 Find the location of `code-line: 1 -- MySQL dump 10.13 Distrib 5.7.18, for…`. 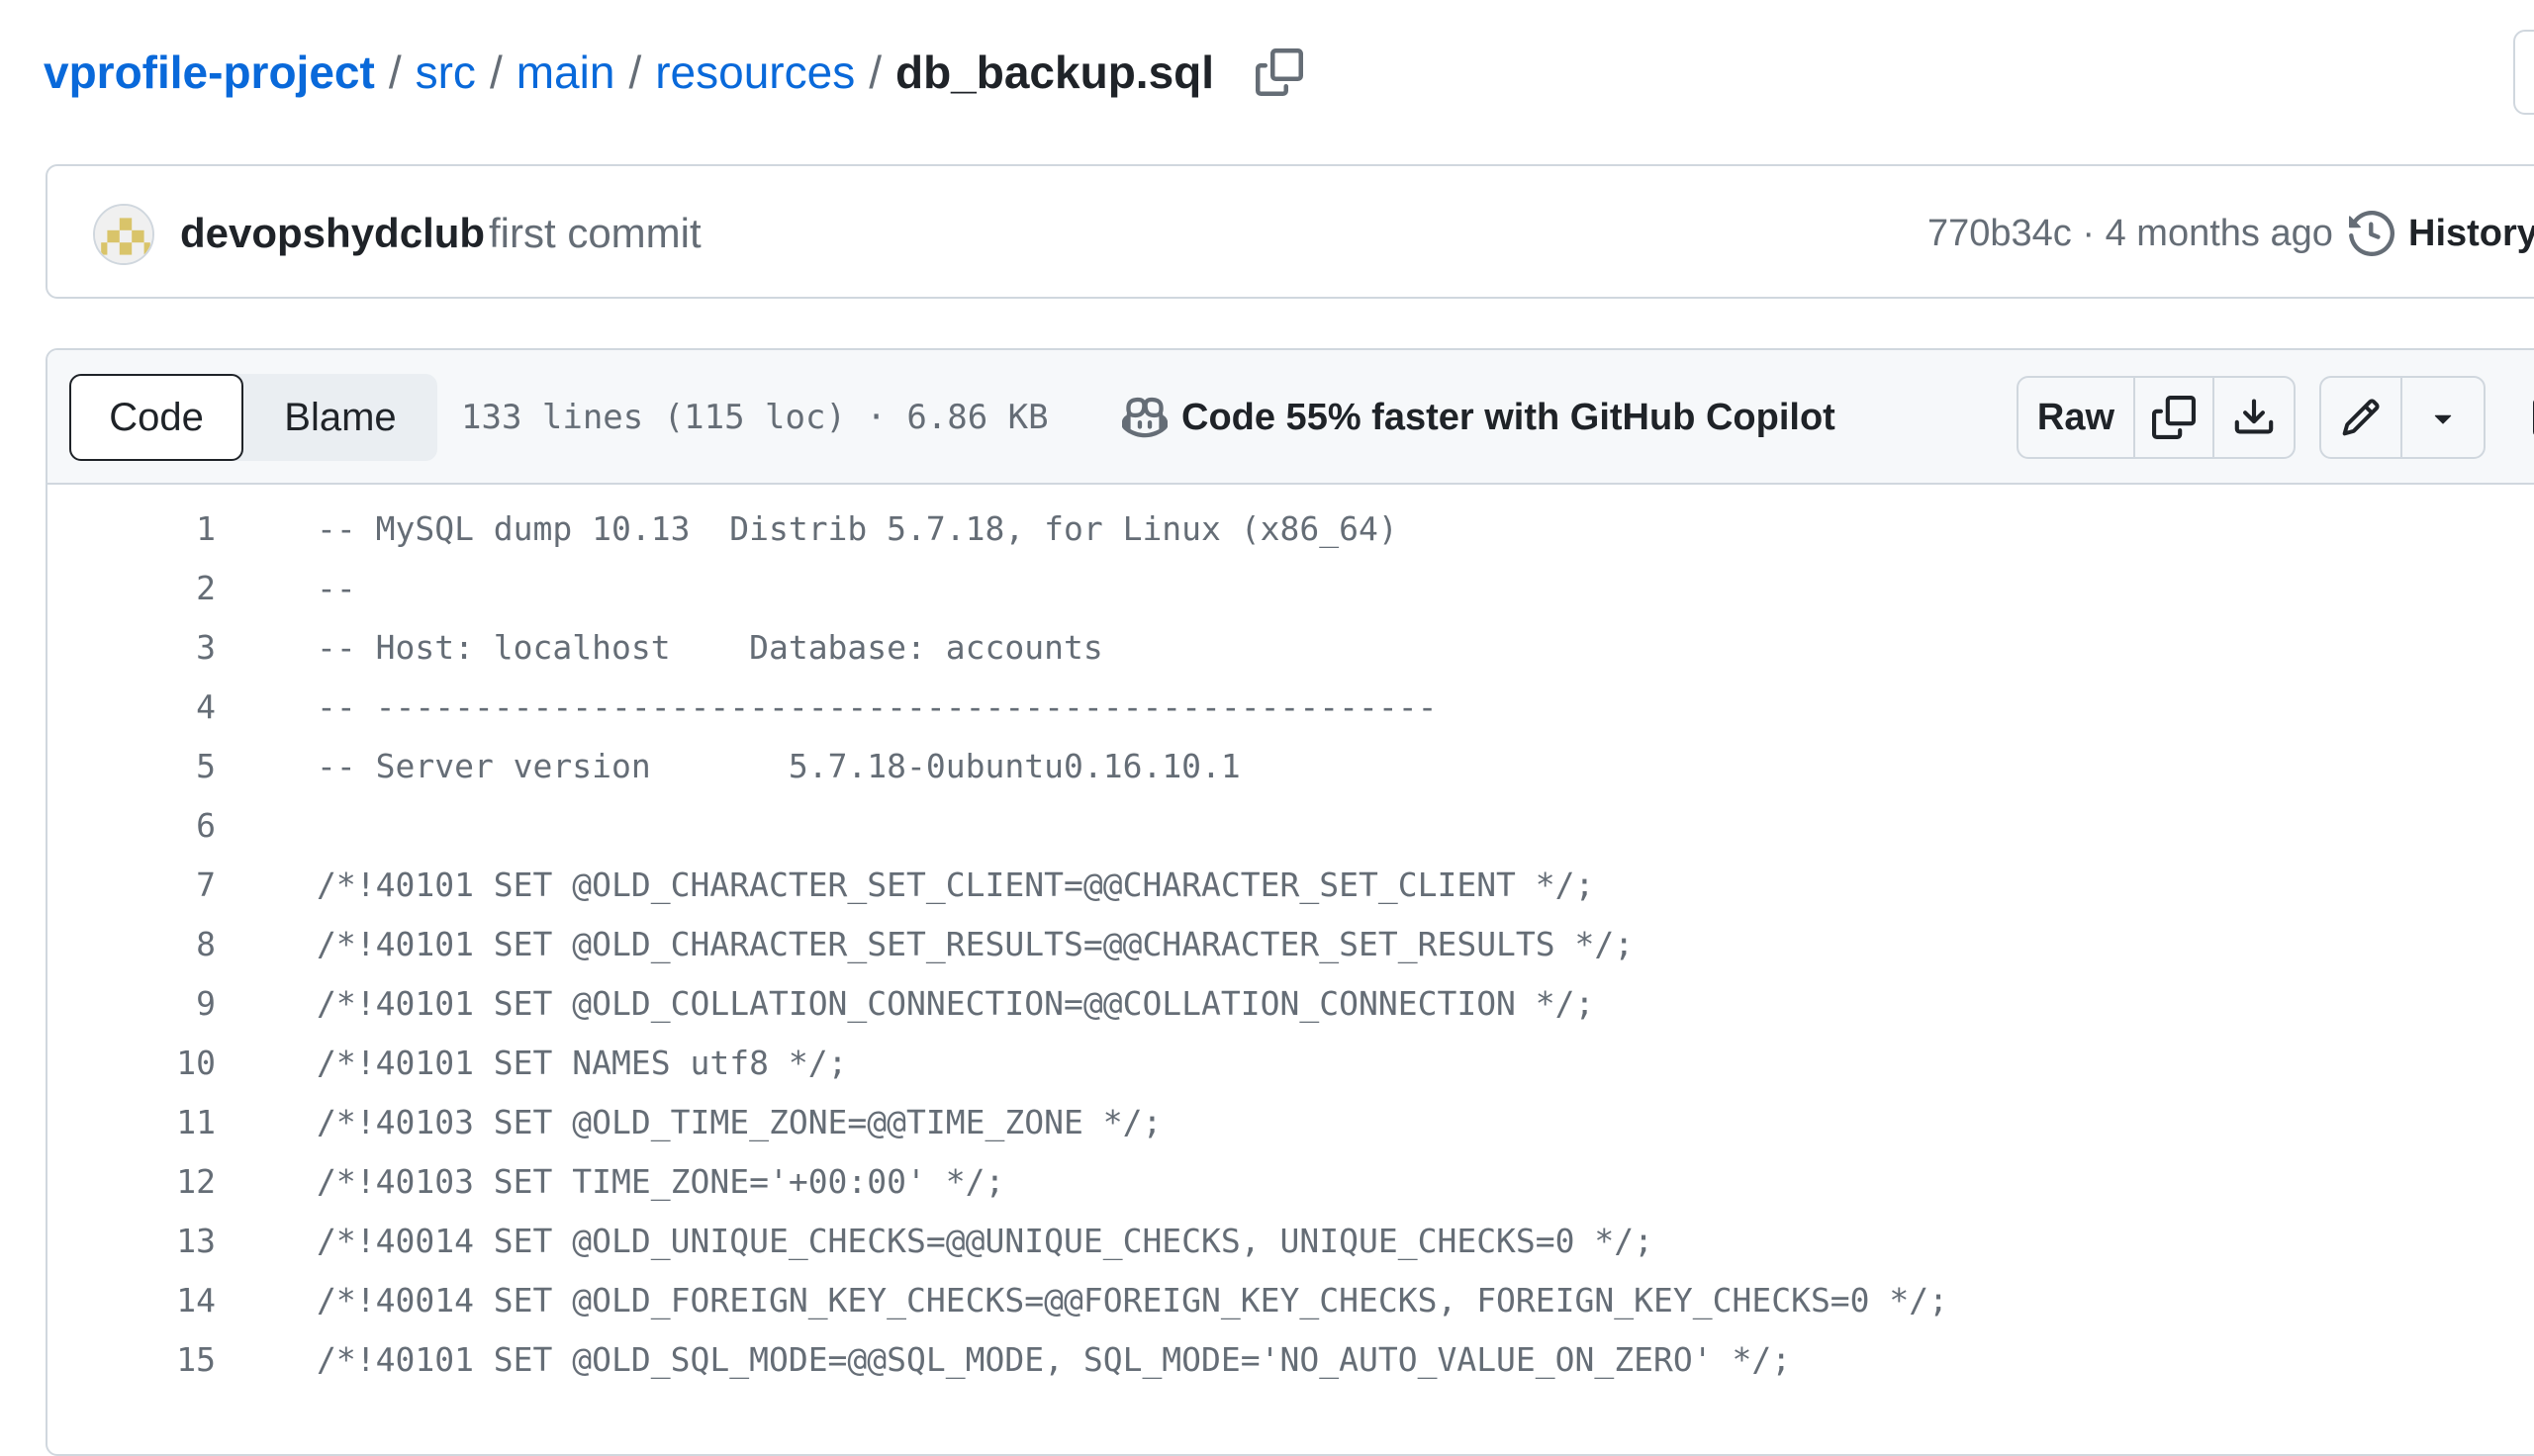

code-line: 1 -- MySQL dump 10.13 Distrib 5.7.18, for… is located at coordinates (1291, 528).